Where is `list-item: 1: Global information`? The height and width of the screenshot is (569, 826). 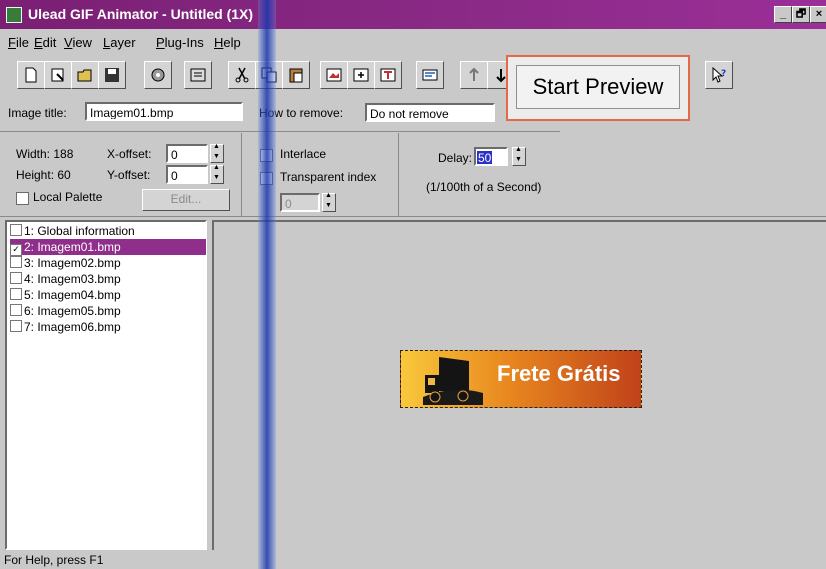
list-item: 1: Global information is located at coordinates (108, 231).